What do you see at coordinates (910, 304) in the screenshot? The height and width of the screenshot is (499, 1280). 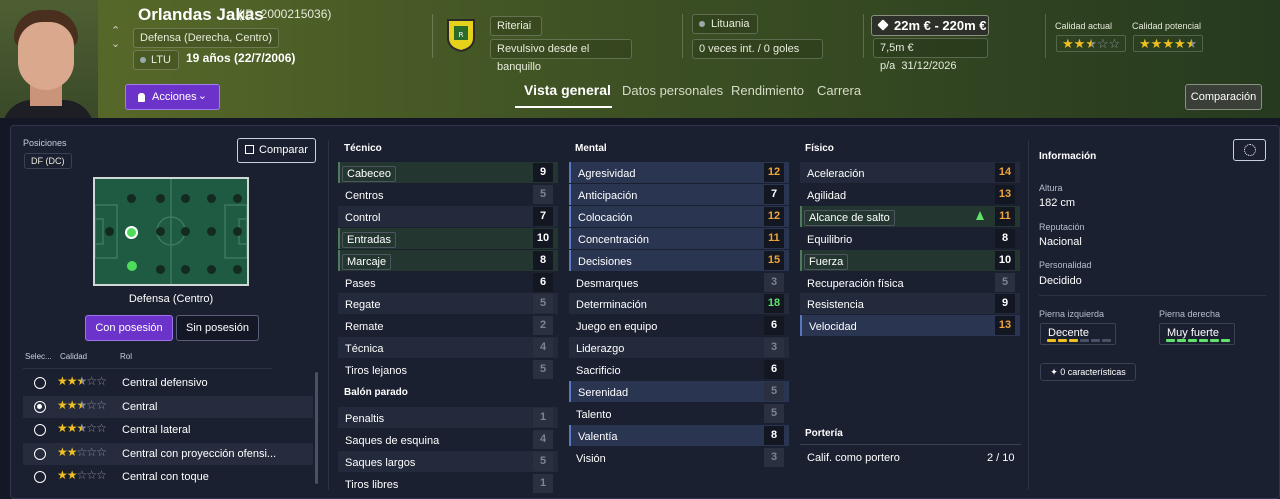 I see `attribute-row: Resistencia 9` at bounding box center [910, 304].